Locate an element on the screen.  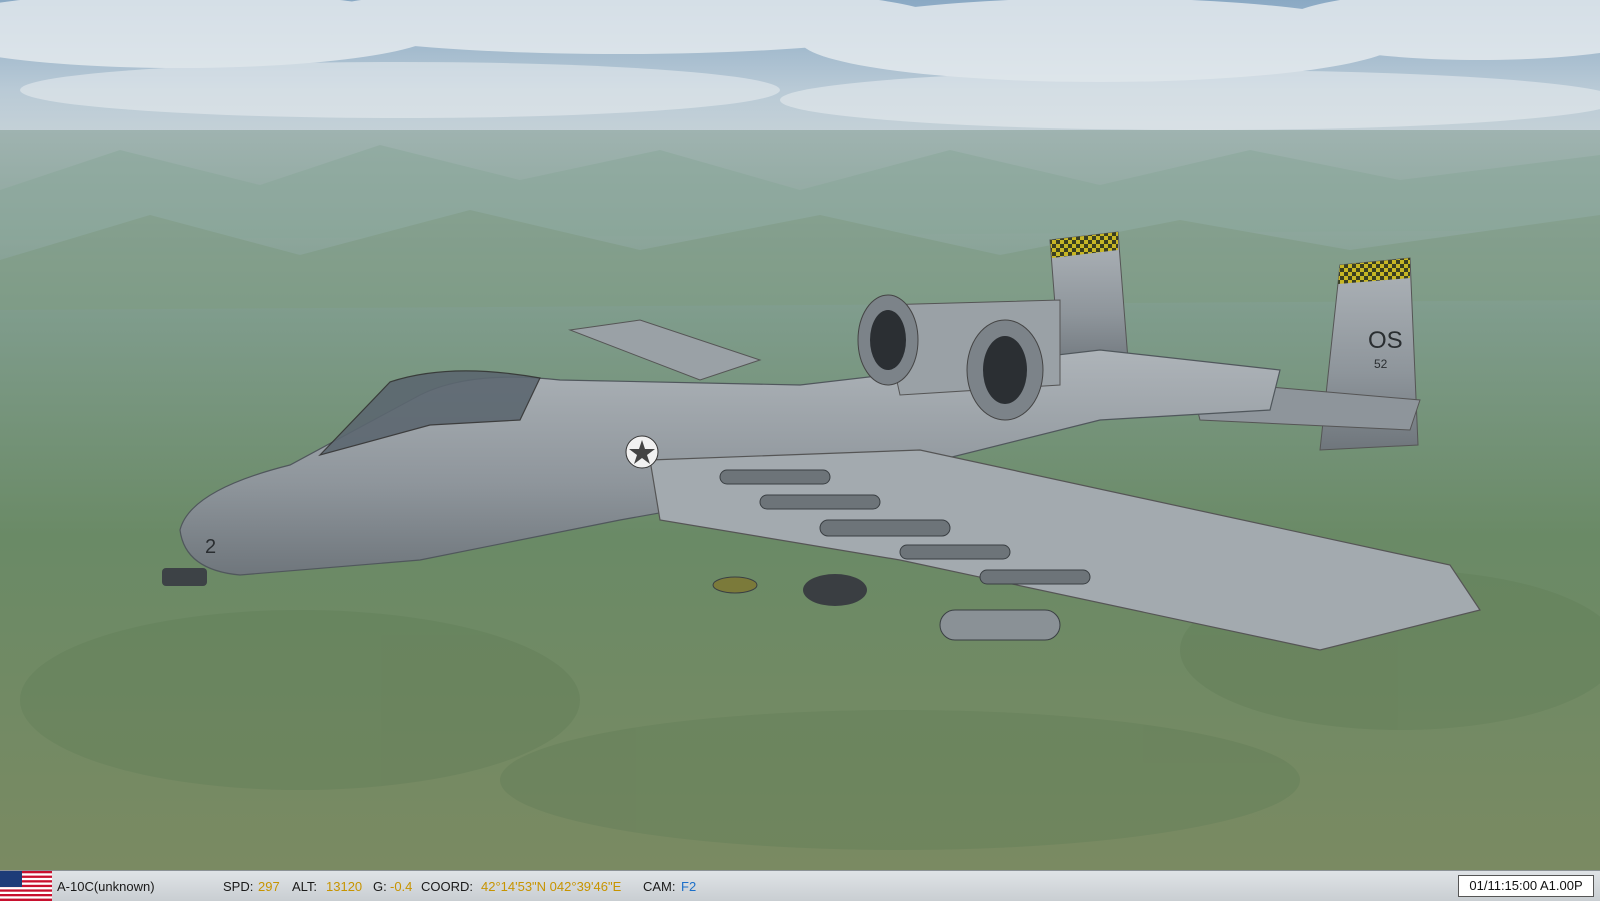
speed-value: 297 is located at coordinates (269, 886).